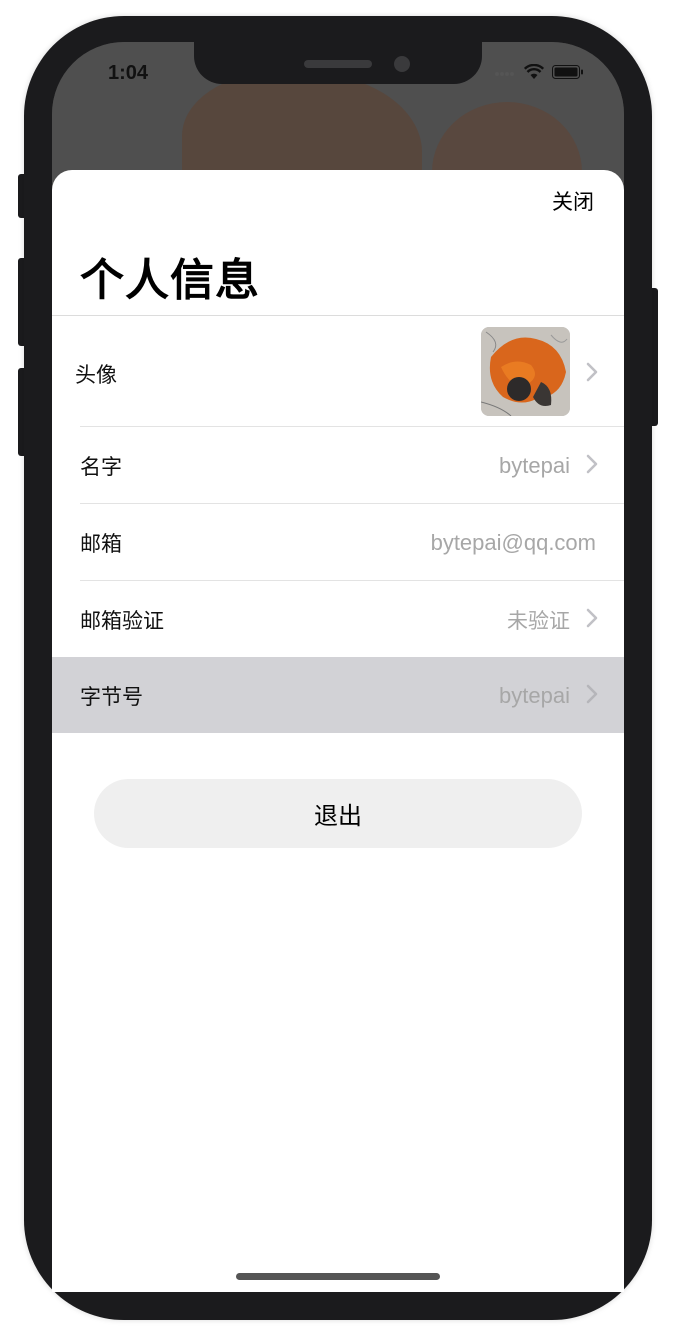  Describe the element at coordinates (338, 813) in the screenshot. I see `logout-button: 退出` at that location.